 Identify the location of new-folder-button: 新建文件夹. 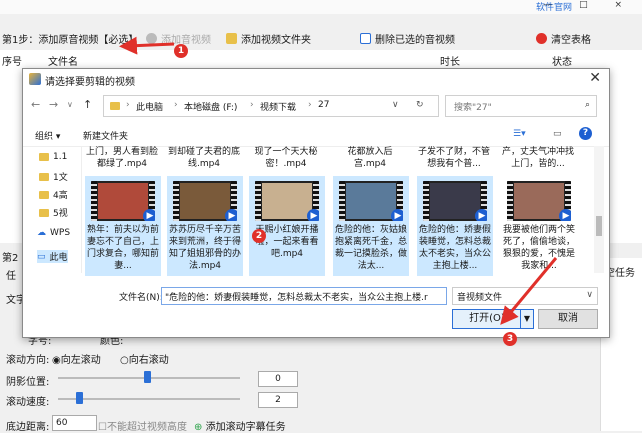
(105, 135).